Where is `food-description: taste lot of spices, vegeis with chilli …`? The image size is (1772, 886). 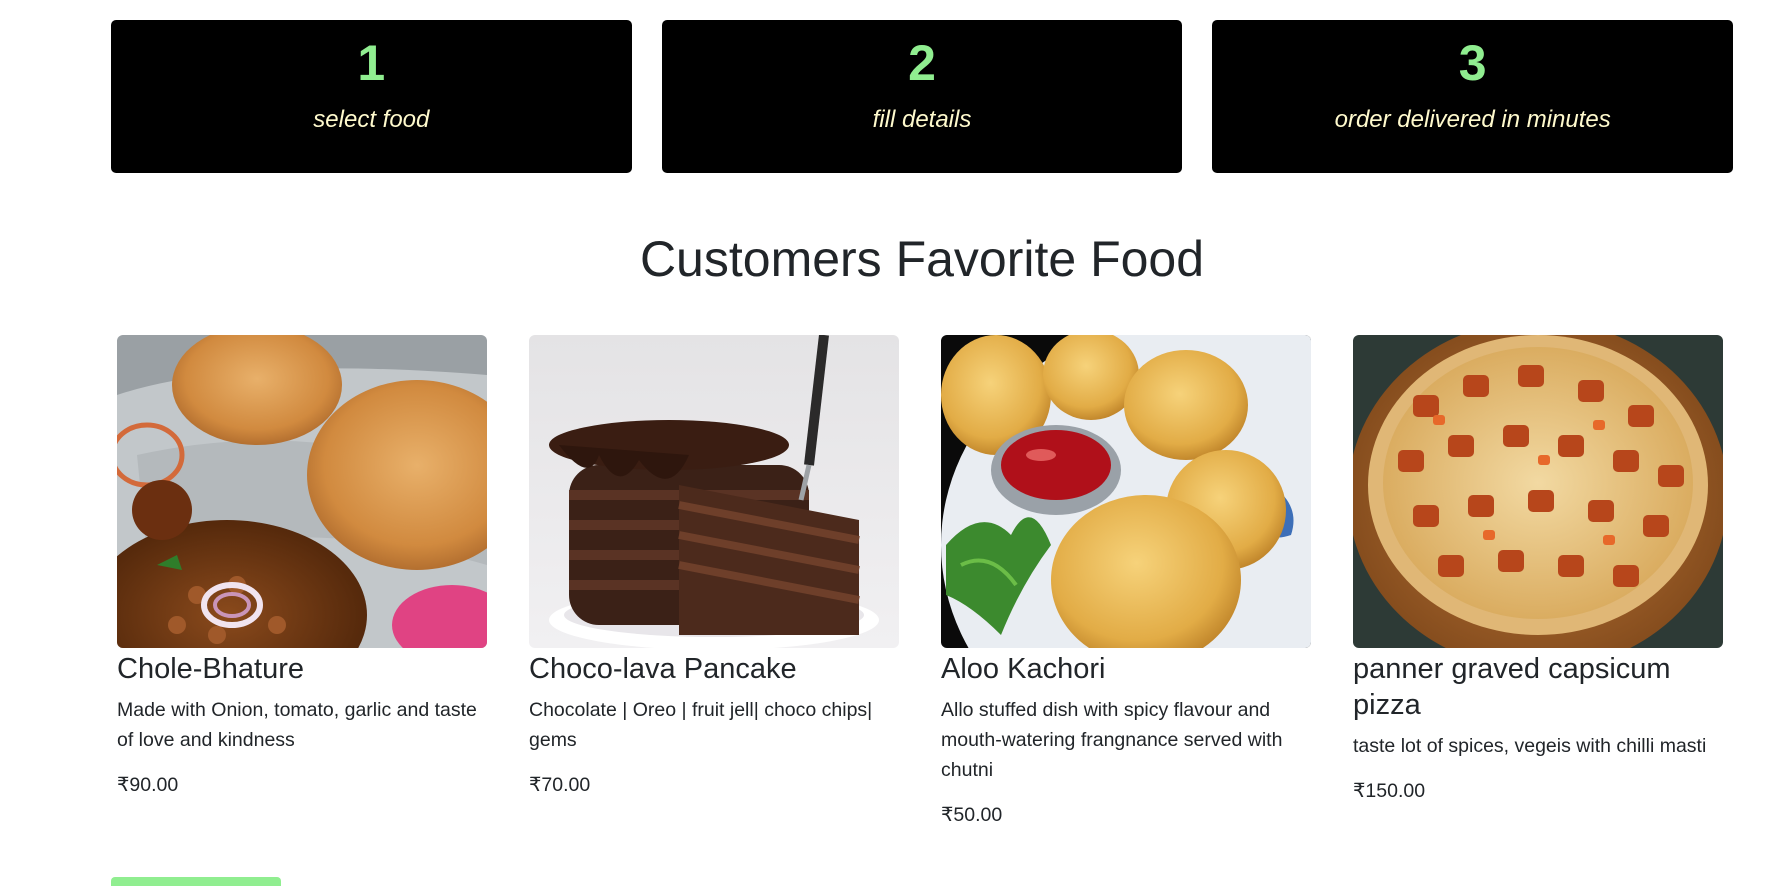 food-description: taste lot of spices, vegeis with chilli … is located at coordinates (1530, 746).